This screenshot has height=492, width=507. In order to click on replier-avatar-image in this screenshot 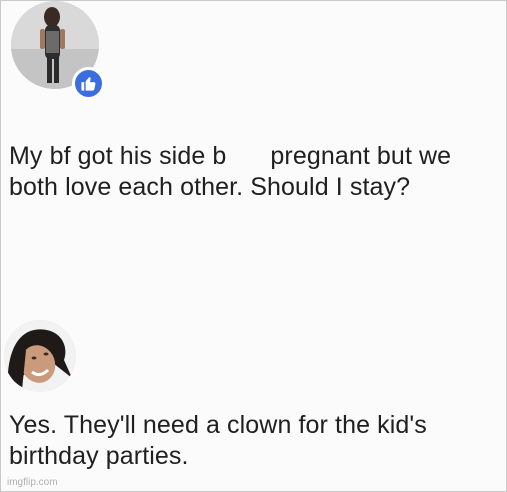, I will do `click(40, 356)`.